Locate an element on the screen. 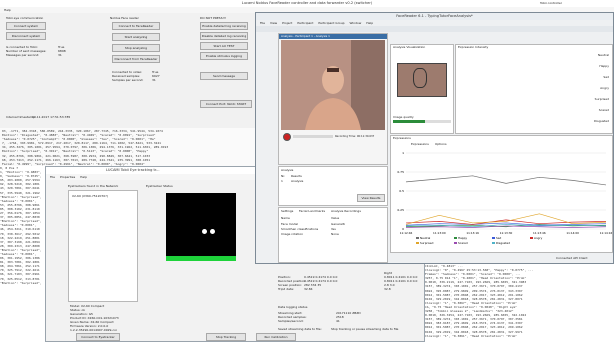 The width and height of the screenshot is (614, 342). fr-status-v2: 31 is located at coordinates (154, 80).